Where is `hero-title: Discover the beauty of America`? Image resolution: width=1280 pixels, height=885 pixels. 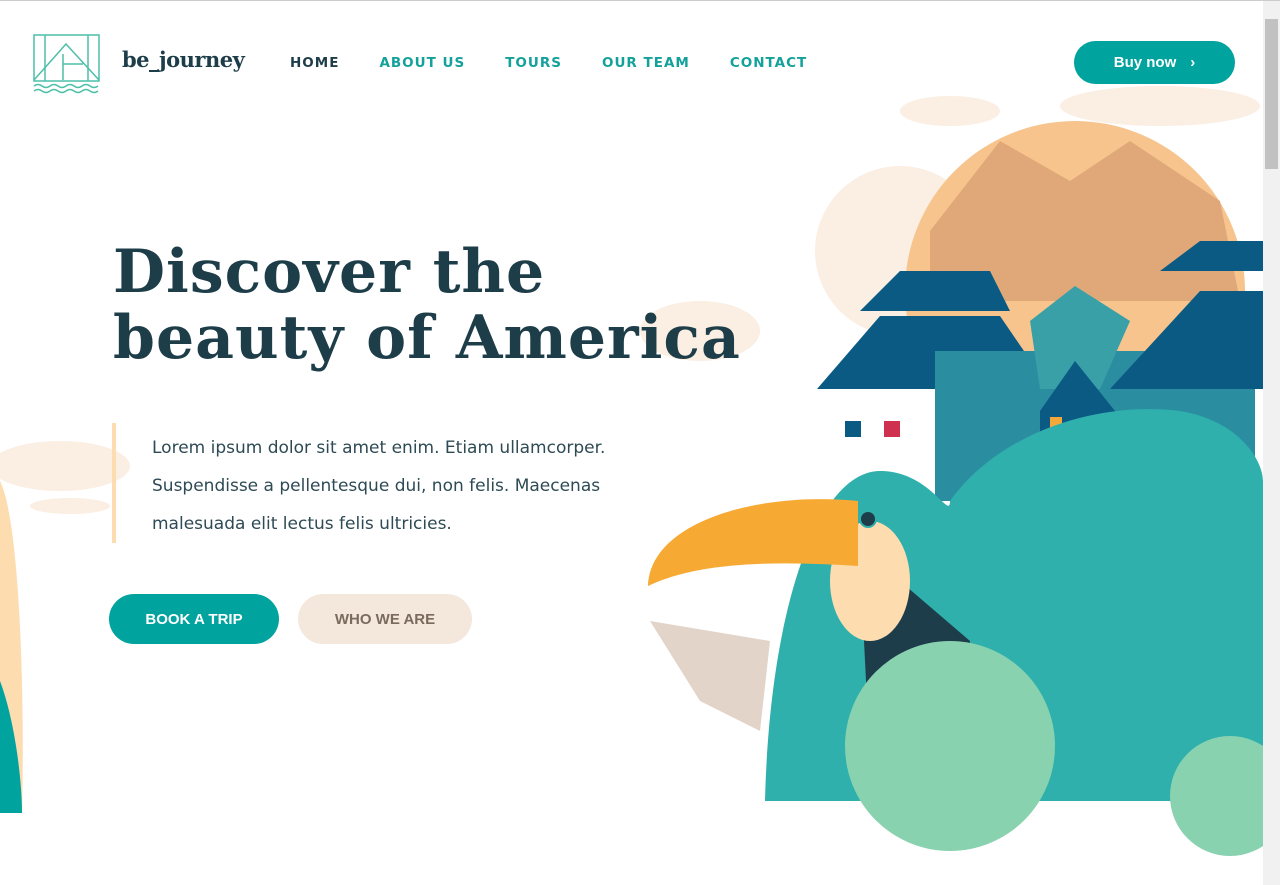
hero-title: Discover the beauty of America is located at coordinates (427, 305).